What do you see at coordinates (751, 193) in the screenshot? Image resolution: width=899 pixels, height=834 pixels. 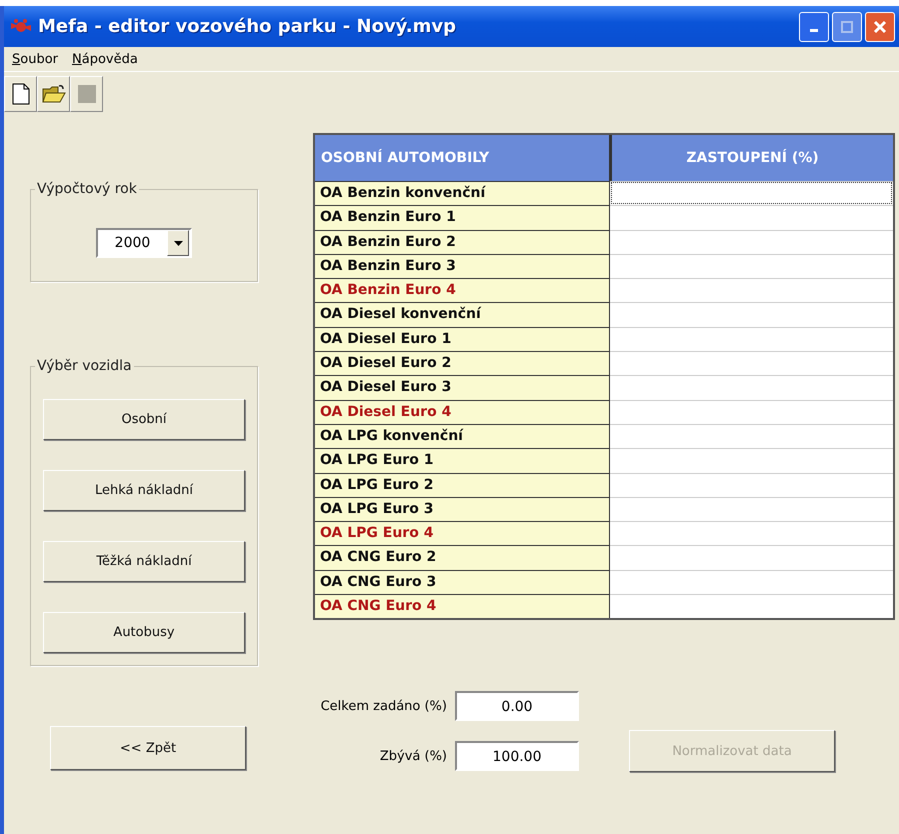 I see `value-cell` at bounding box center [751, 193].